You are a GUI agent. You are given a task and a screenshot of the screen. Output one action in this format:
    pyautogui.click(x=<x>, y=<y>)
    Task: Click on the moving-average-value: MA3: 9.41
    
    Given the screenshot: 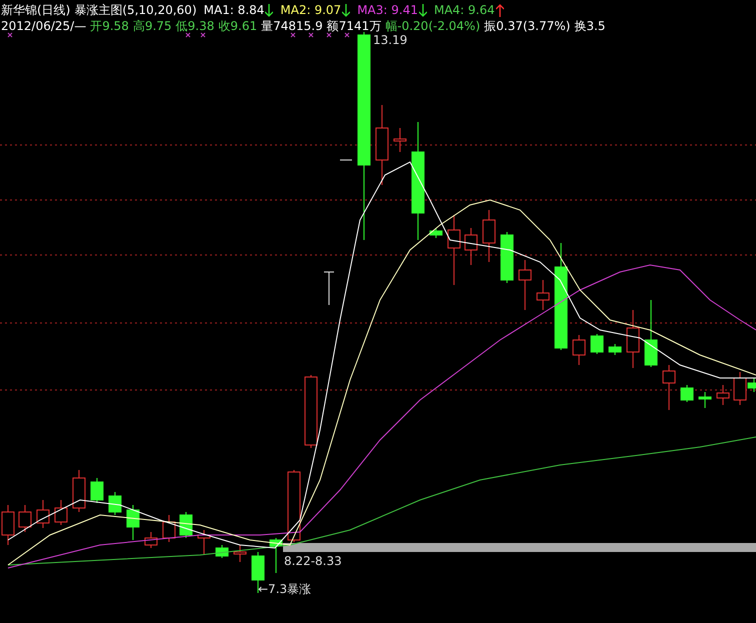 What is the action you would take?
    pyautogui.click(x=387, y=10)
    